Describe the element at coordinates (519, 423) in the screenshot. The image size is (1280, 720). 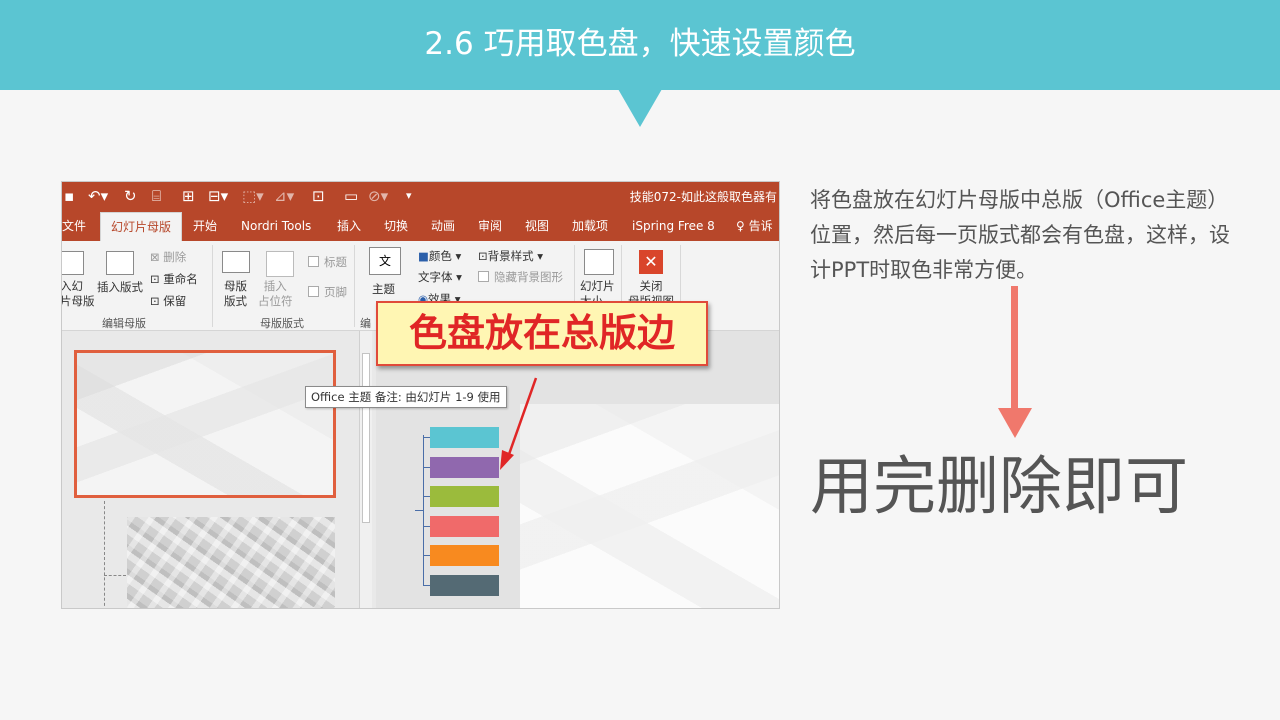
I see `callout-arrow-icon` at that location.